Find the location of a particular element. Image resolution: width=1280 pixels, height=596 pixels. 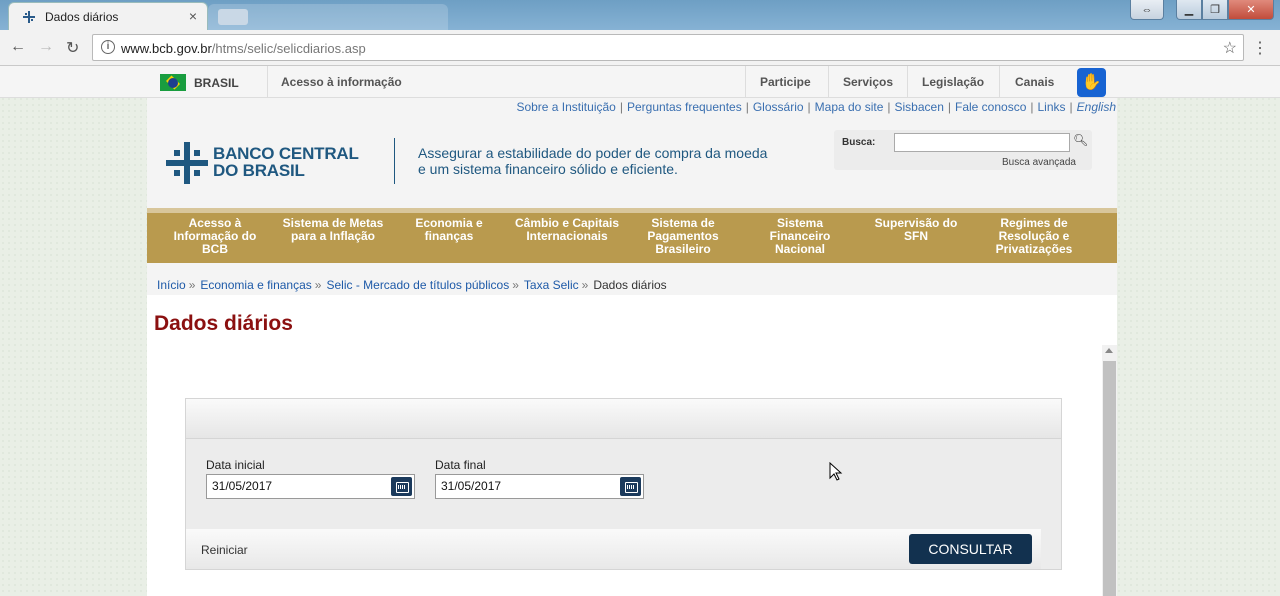

logo-line1: BANCO CENTRAL is located at coordinates (286, 153).